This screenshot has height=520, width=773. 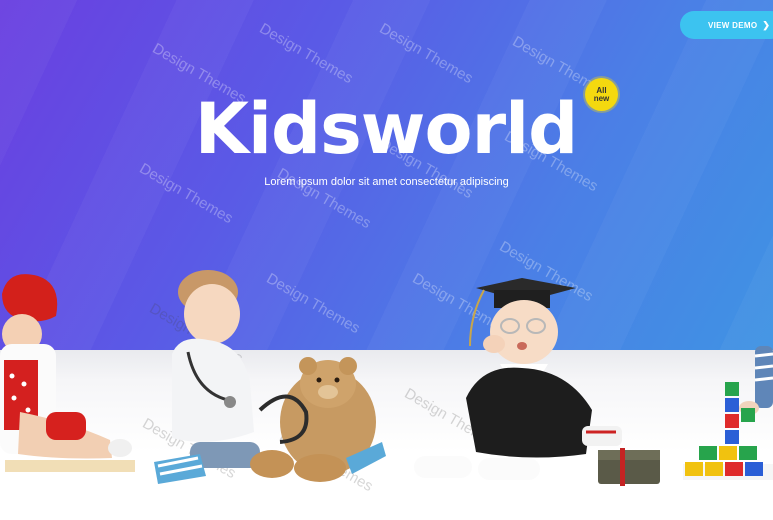 What do you see at coordinates (728, 388) in the screenshot?
I see `boy-with-blocks-image` at bounding box center [728, 388].